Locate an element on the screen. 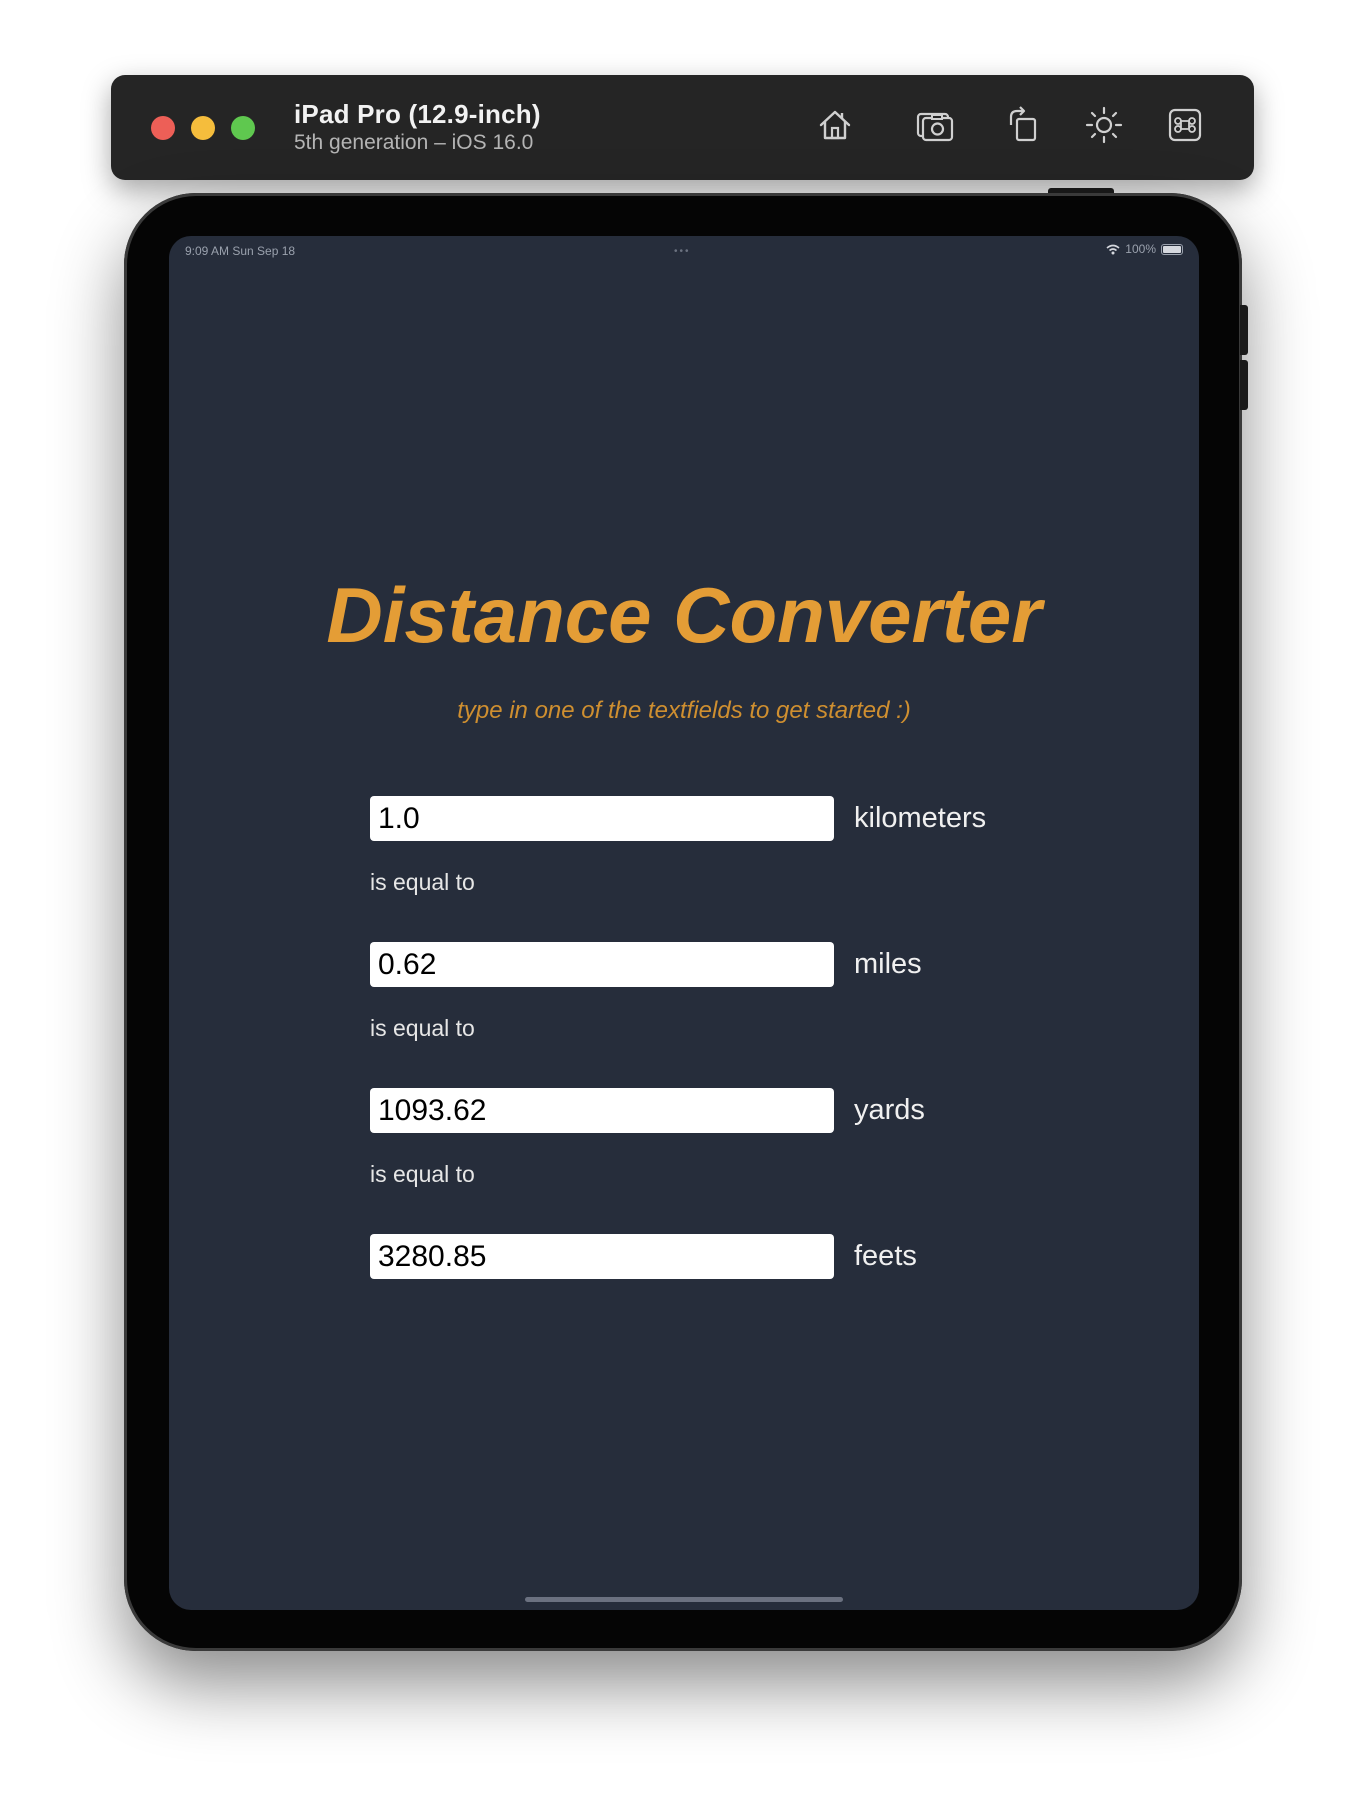 The width and height of the screenshot is (1368, 1816). screenshot-button is located at coordinates (935, 125).